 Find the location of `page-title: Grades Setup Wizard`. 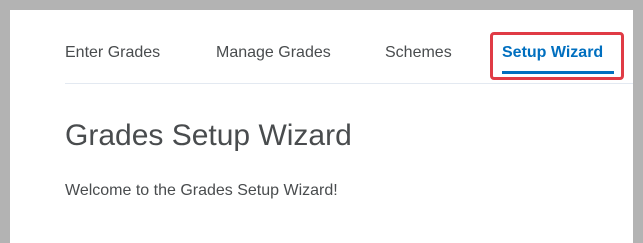

page-title: Grades Setup Wizard is located at coordinates (208, 135).